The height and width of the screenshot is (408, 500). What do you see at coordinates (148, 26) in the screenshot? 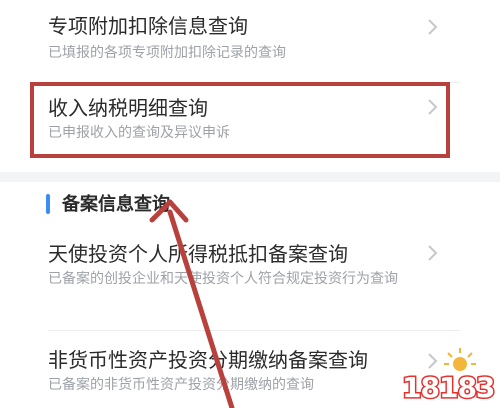
I see `item-title: 专项附加扣除信息查询` at bounding box center [148, 26].